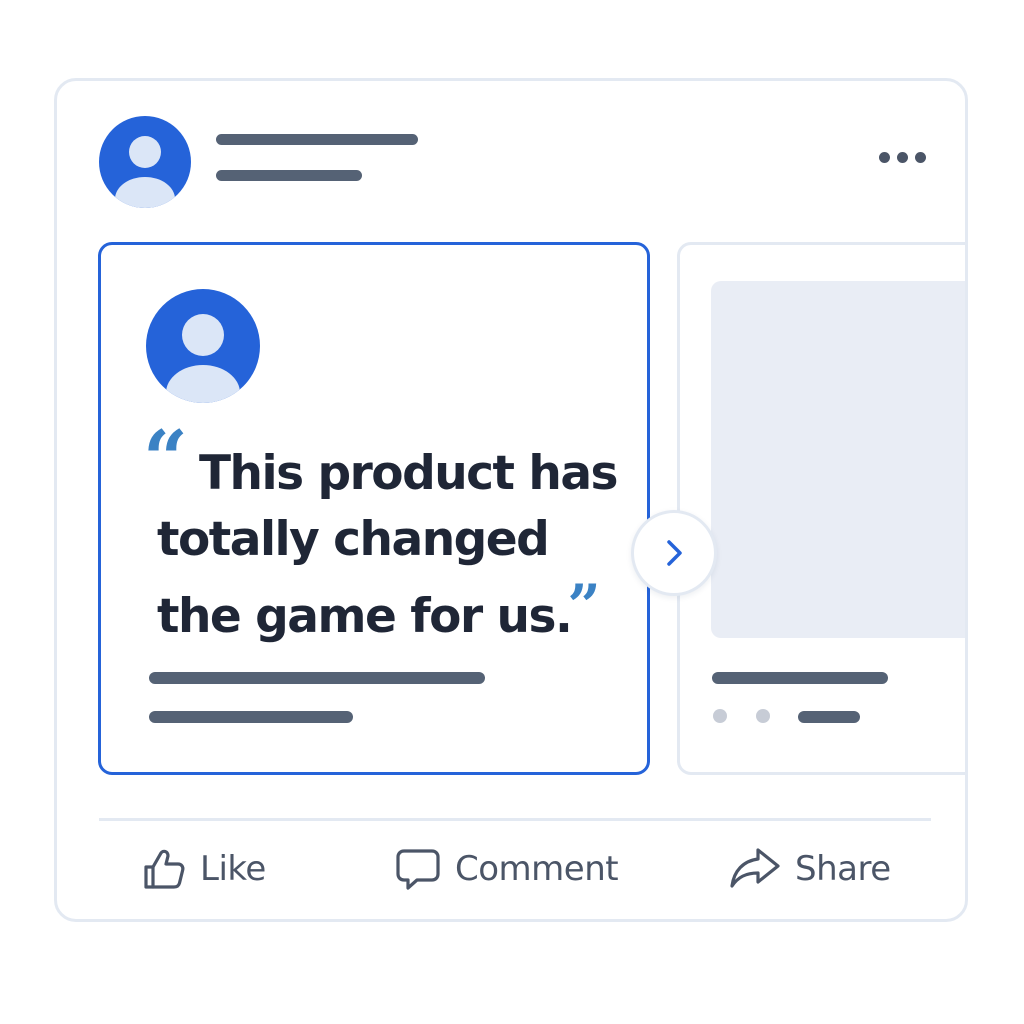 This screenshot has height=1024, width=1024. What do you see at coordinates (409, 473) in the screenshot?
I see `quote-line-1: This product has` at bounding box center [409, 473].